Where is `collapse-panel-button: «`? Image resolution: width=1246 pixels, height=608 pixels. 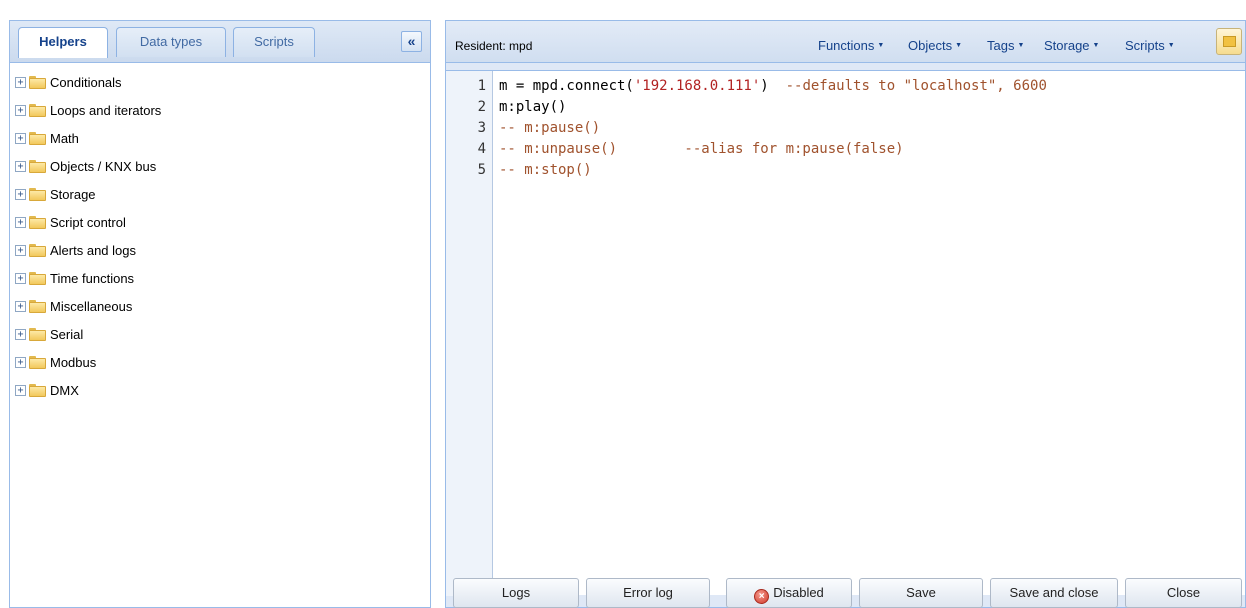
collapse-panel-button: « is located at coordinates (411, 41).